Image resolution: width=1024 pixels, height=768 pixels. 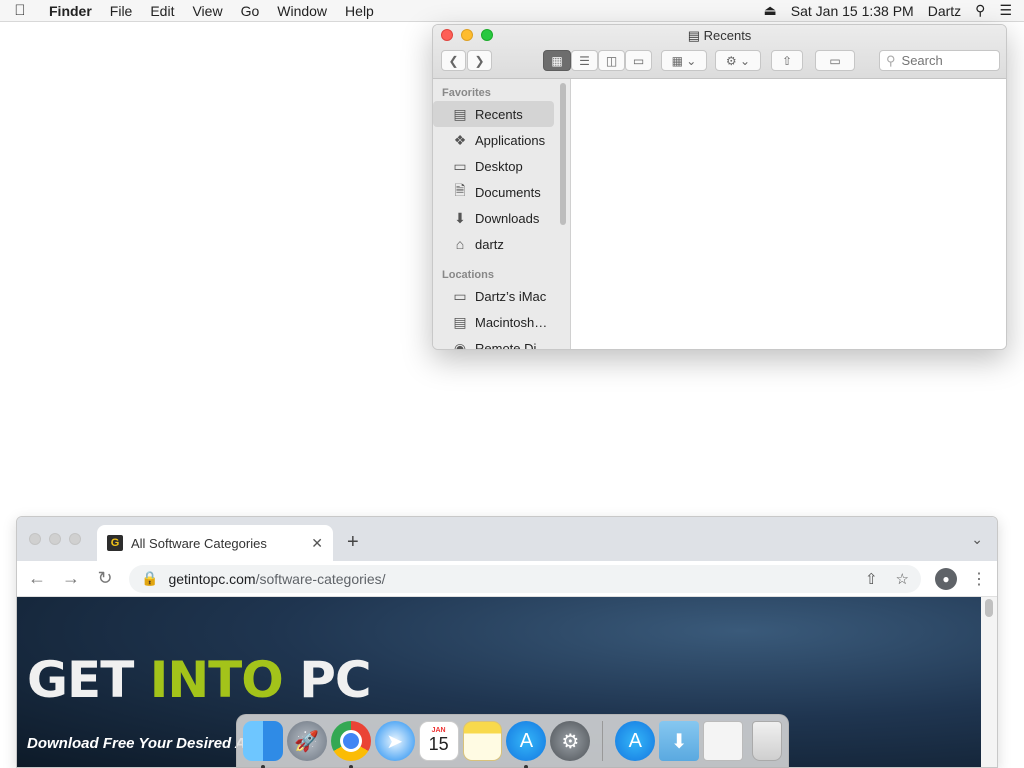 What do you see at coordinates (115, 543) in the screenshot?
I see `site-favicon-icon: G` at bounding box center [115, 543].